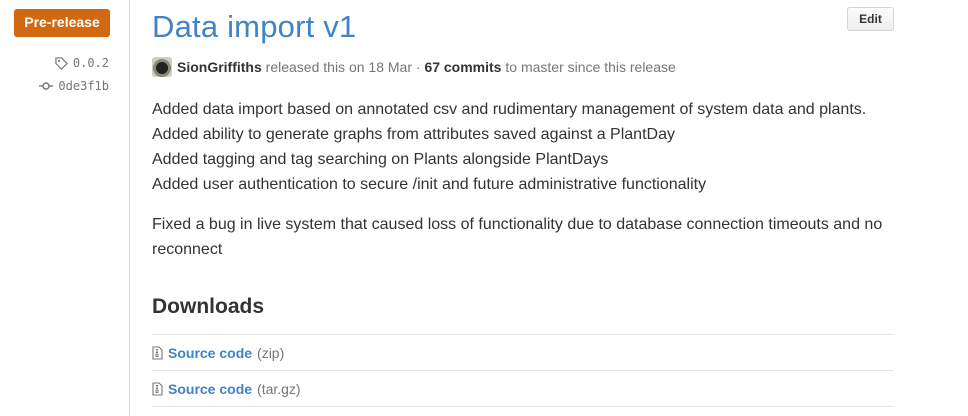  What do you see at coordinates (65, 208) in the screenshot?
I see `release-sidebar: Pre-release 0.0.2 0de3f1b` at bounding box center [65, 208].